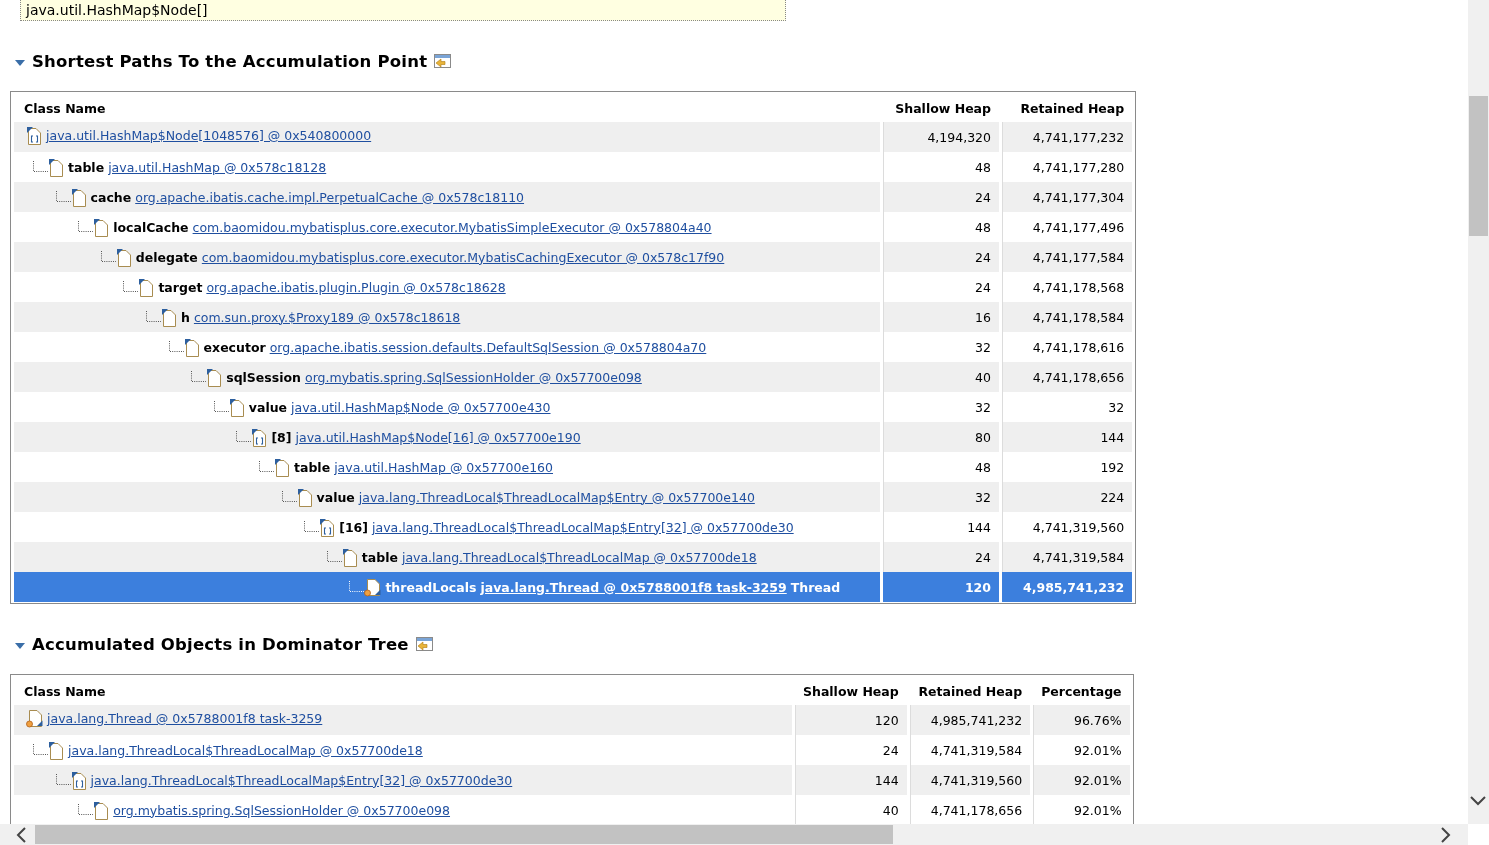  What do you see at coordinates (1446, 835) in the screenshot?
I see `scroll-right-icon` at bounding box center [1446, 835].